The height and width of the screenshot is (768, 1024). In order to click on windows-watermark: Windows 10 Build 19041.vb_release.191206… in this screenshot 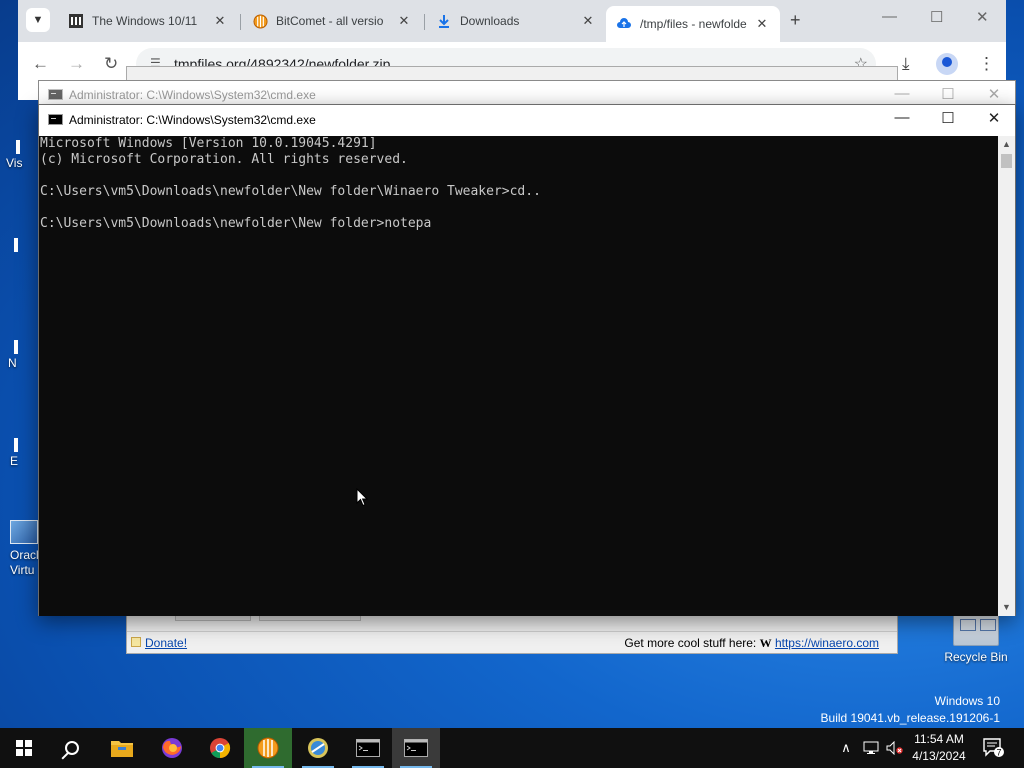, I will do `click(910, 709)`.